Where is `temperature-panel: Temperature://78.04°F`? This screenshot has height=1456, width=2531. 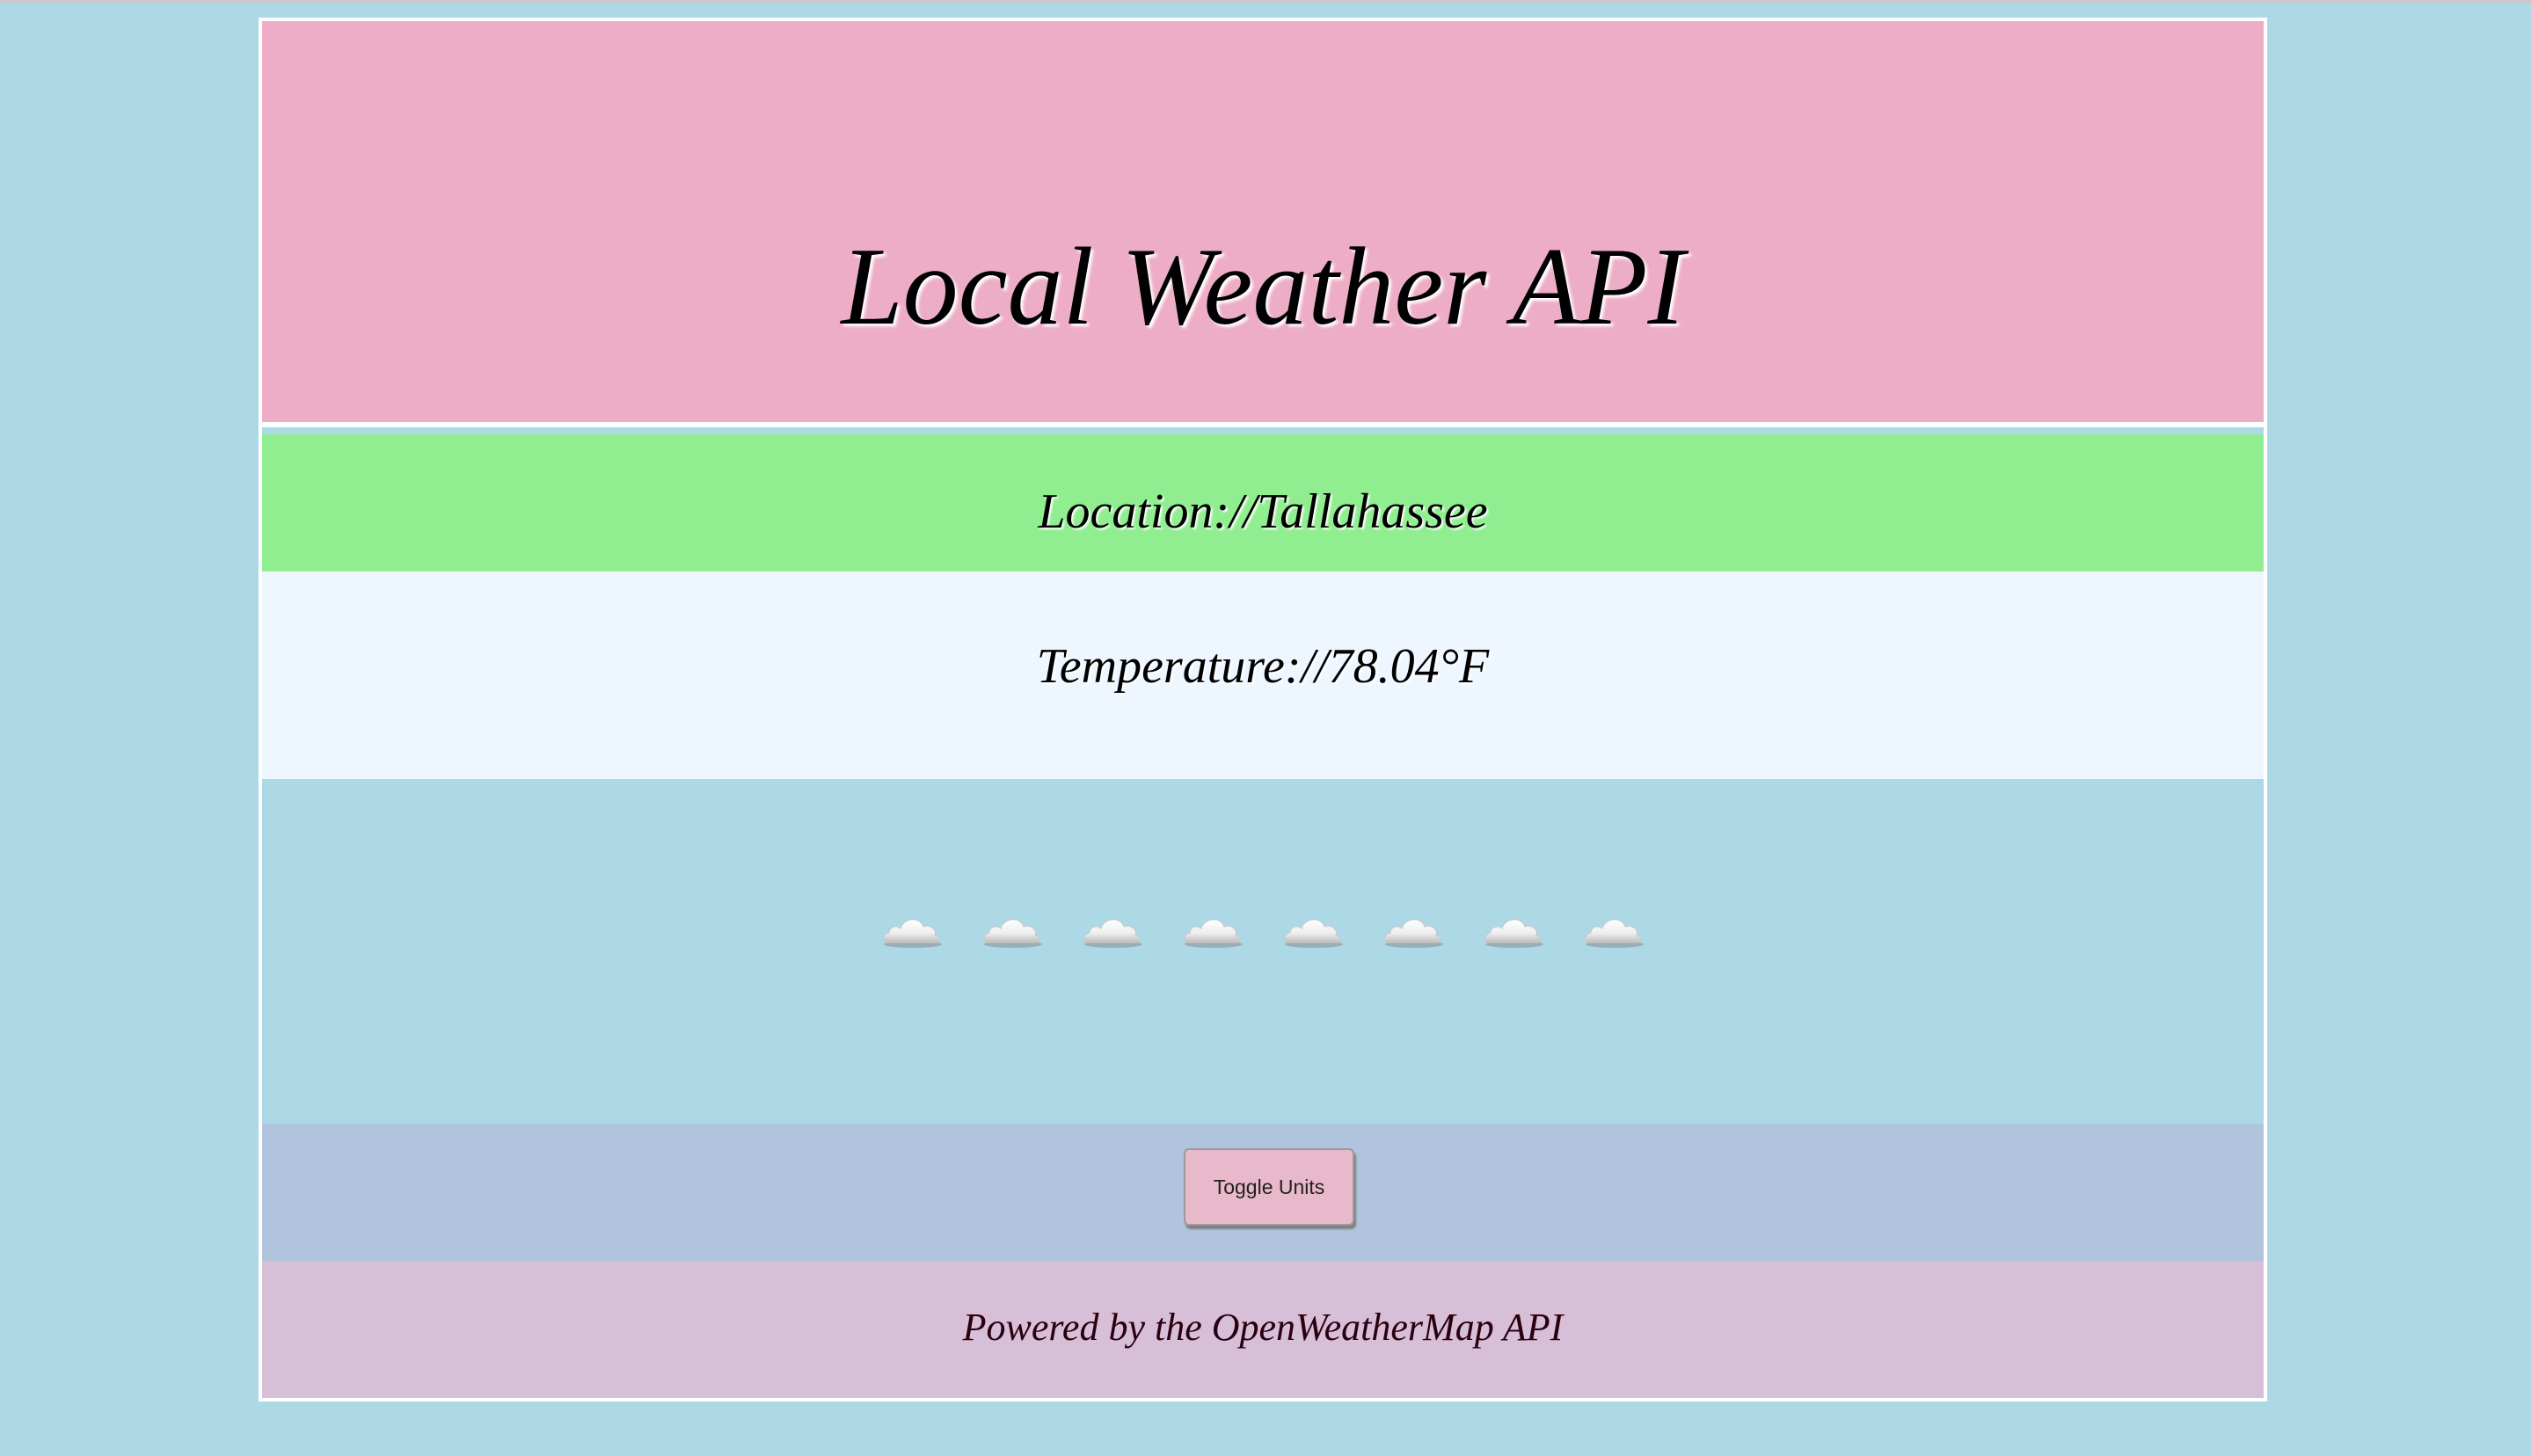
temperature-panel: Temperature://78.04°F is located at coordinates (1263, 675).